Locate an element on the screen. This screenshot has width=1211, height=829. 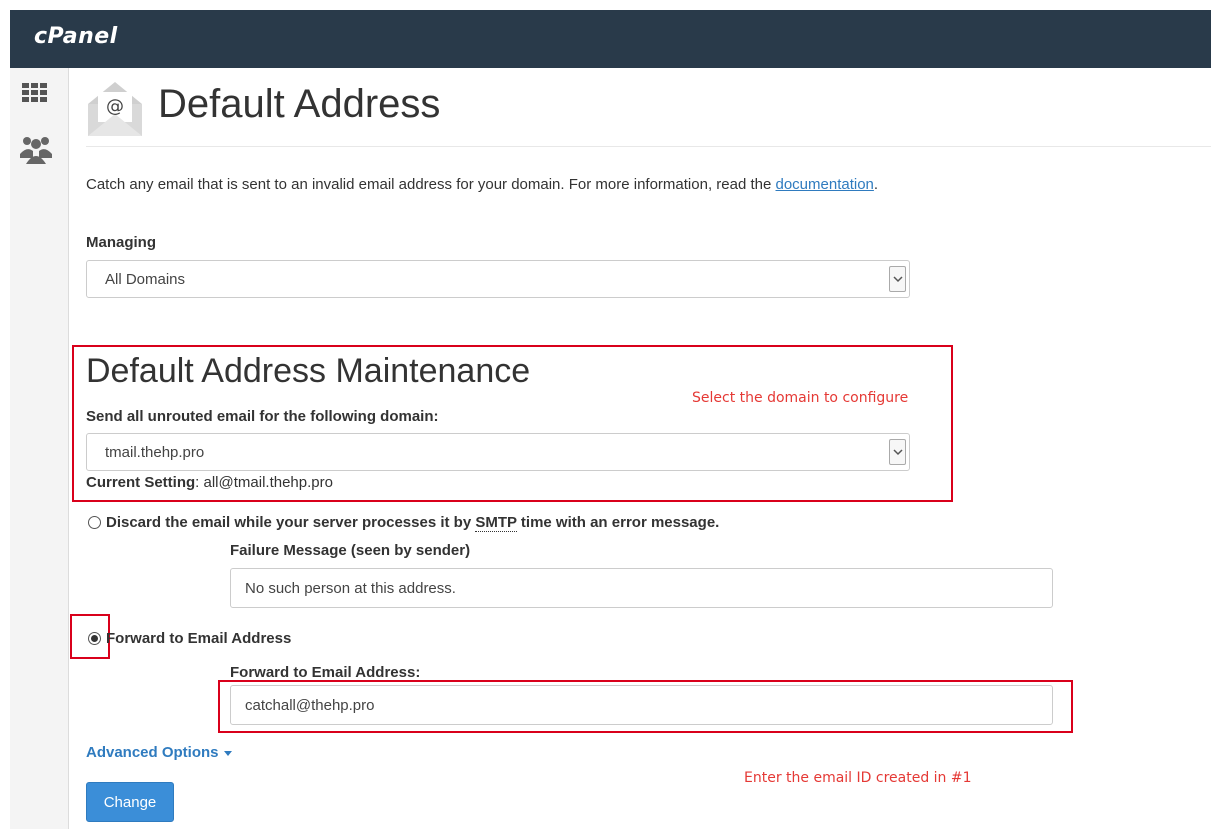
forward-address-label: Forward to Email Address: is located at coordinates (325, 672).